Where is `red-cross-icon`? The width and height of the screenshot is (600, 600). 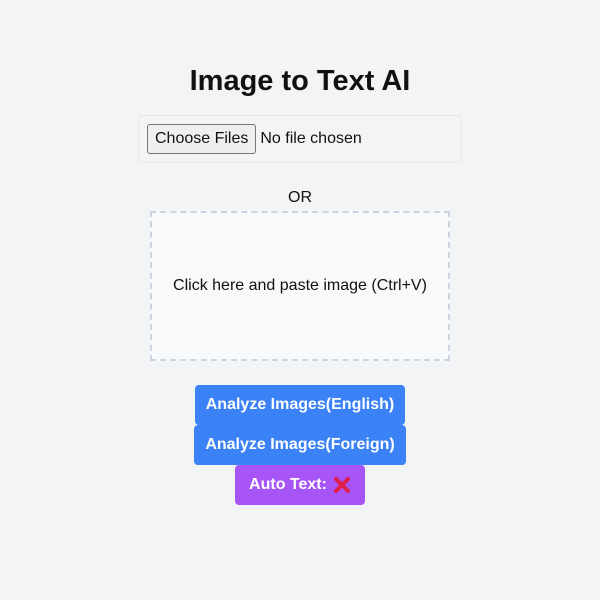 red-cross-icon is located at coordinates (341, 485).